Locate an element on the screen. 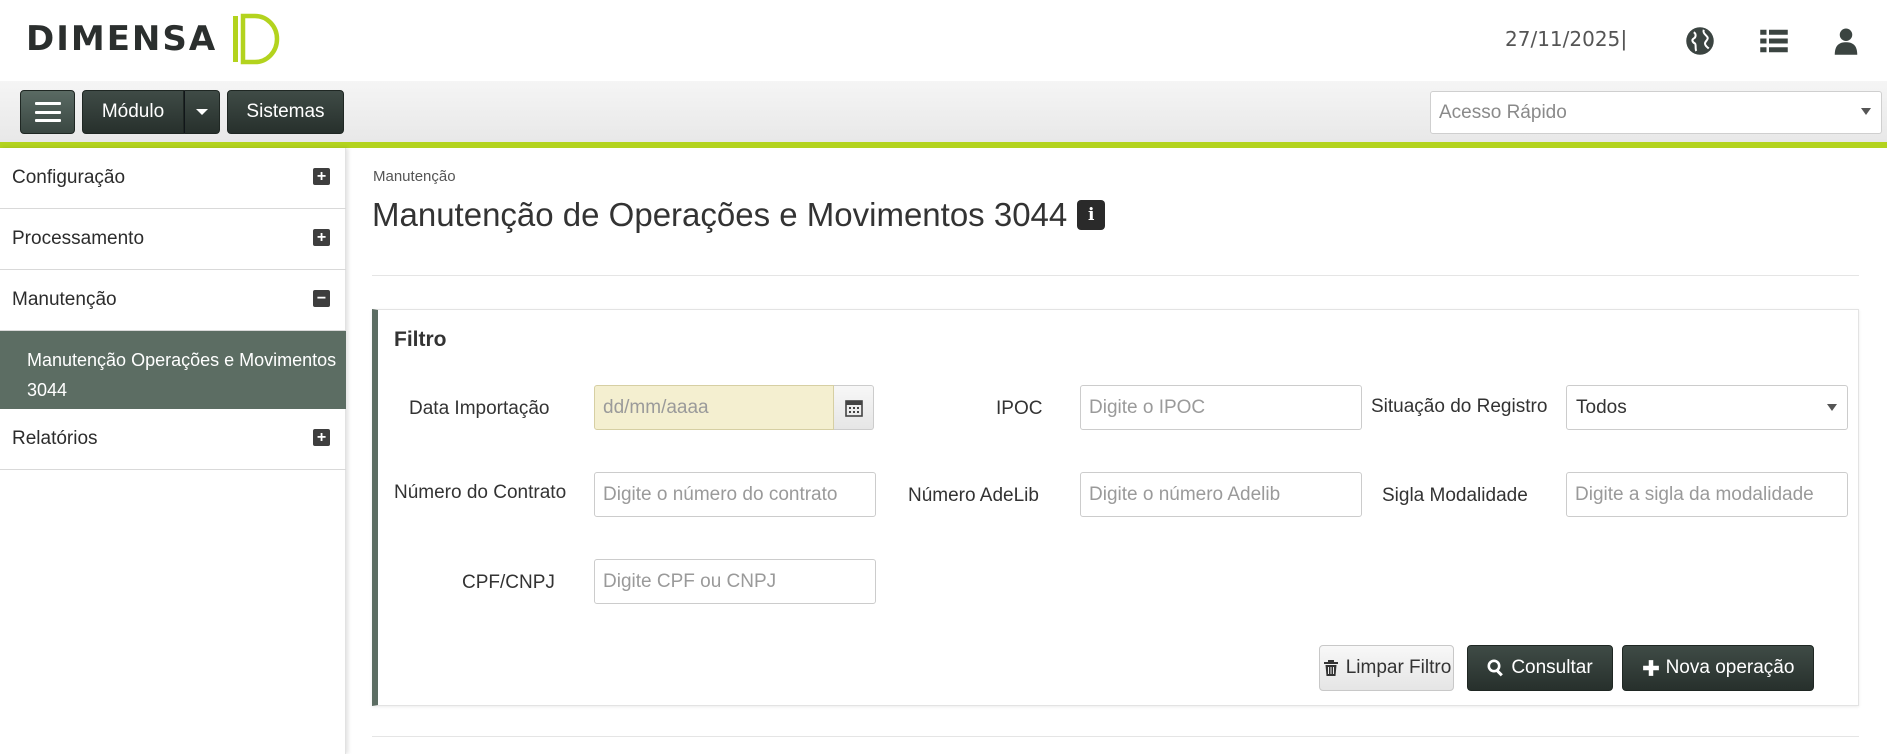 The width and height of the screenshot is (1887, 754). new-operation-label: Nova operação is located at coordinates (1730, 667).